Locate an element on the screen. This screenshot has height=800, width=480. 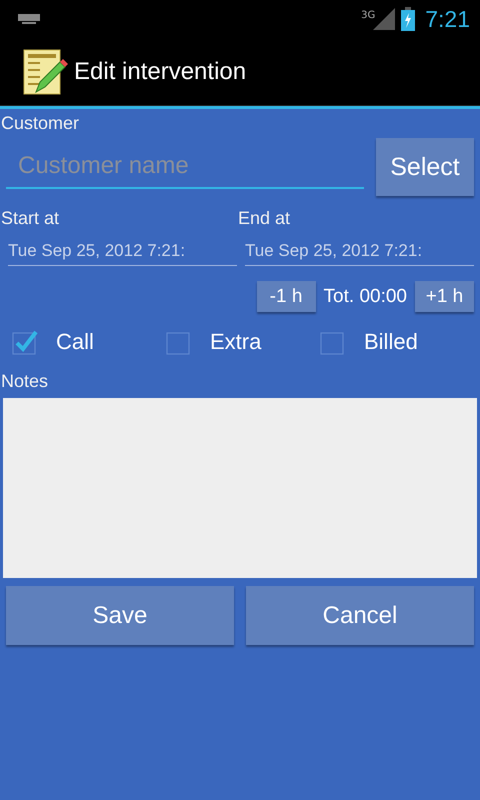
total-duration: Tot. 00:00 is located at coordinates (365, 297).